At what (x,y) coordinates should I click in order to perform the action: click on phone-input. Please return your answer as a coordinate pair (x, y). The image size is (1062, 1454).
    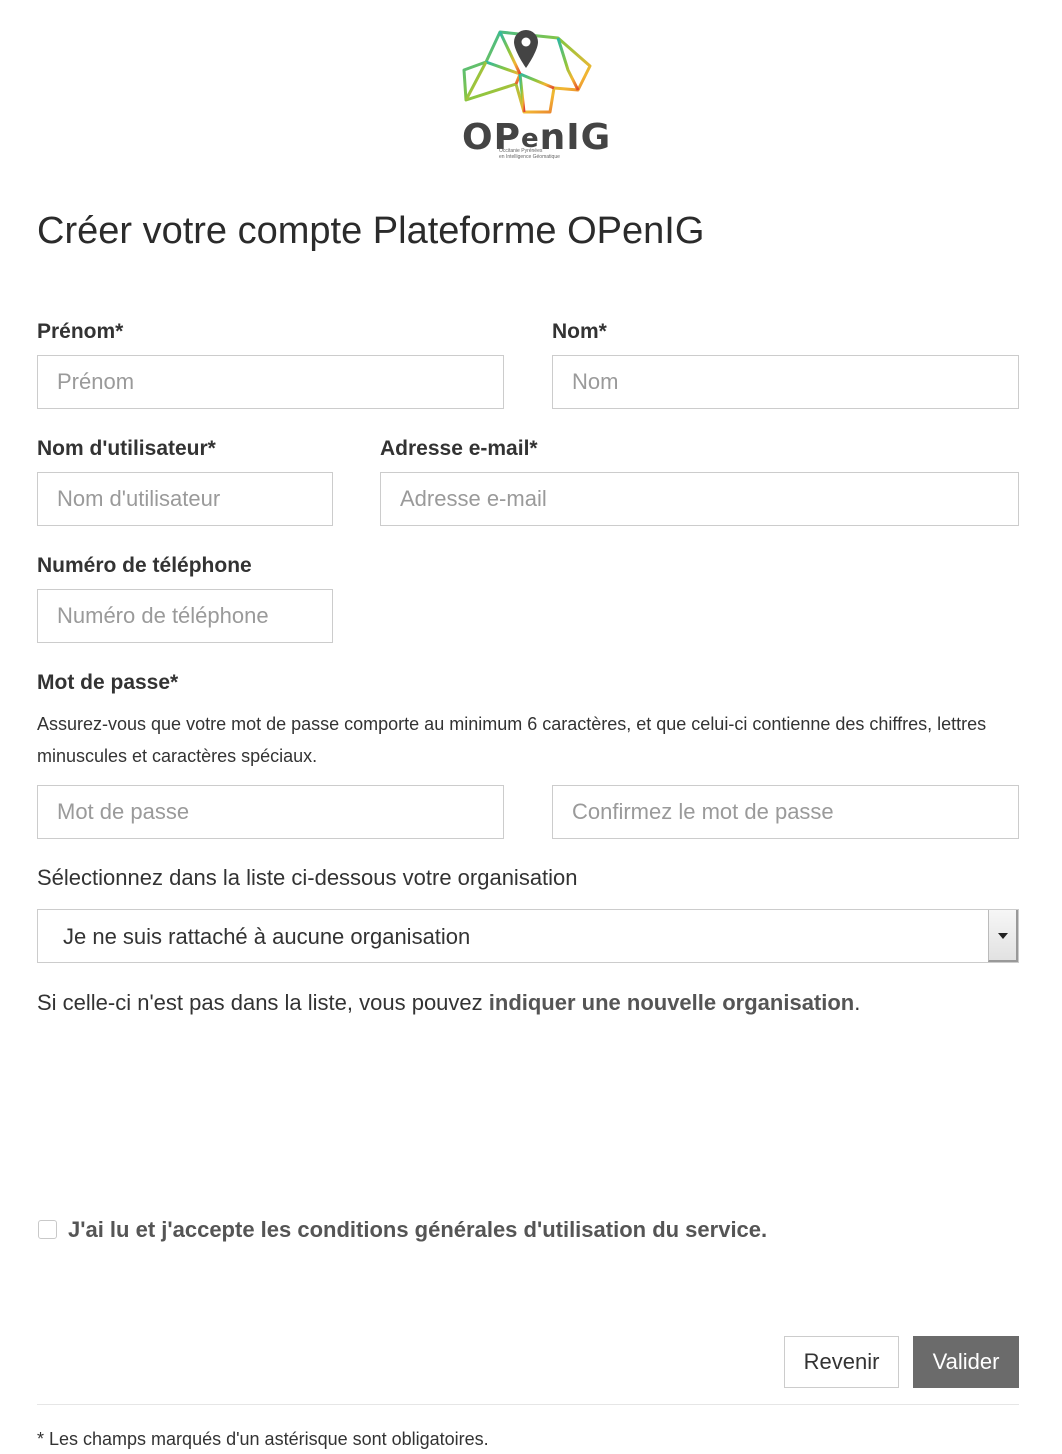
    Looking at the image, I should click on (185, 616).